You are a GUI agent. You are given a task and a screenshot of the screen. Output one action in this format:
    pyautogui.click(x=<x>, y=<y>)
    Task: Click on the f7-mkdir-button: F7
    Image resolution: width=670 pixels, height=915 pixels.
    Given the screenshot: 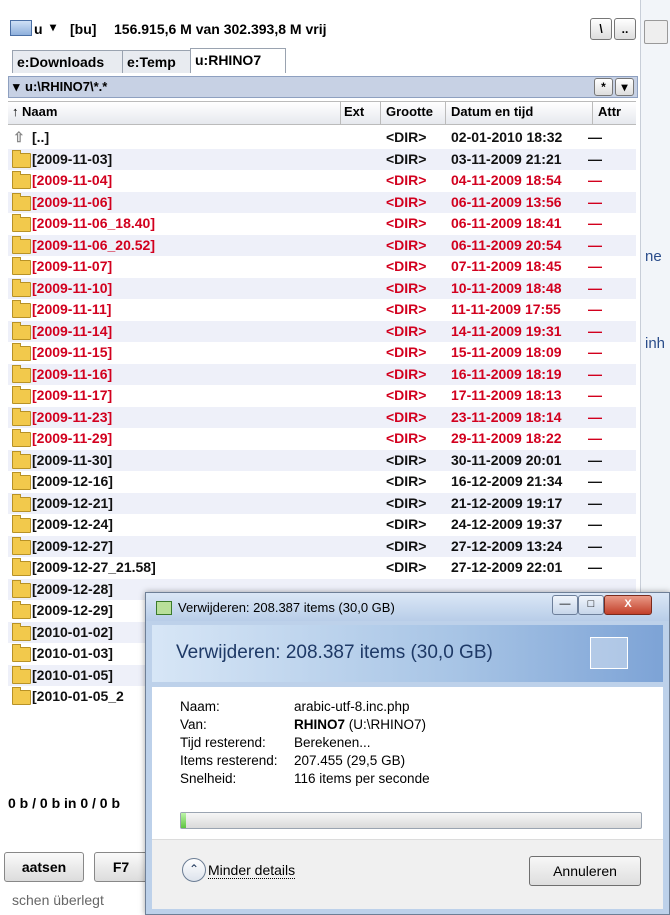 What is the action you would take?
    pyautogui.click(x=121, y=867)
    